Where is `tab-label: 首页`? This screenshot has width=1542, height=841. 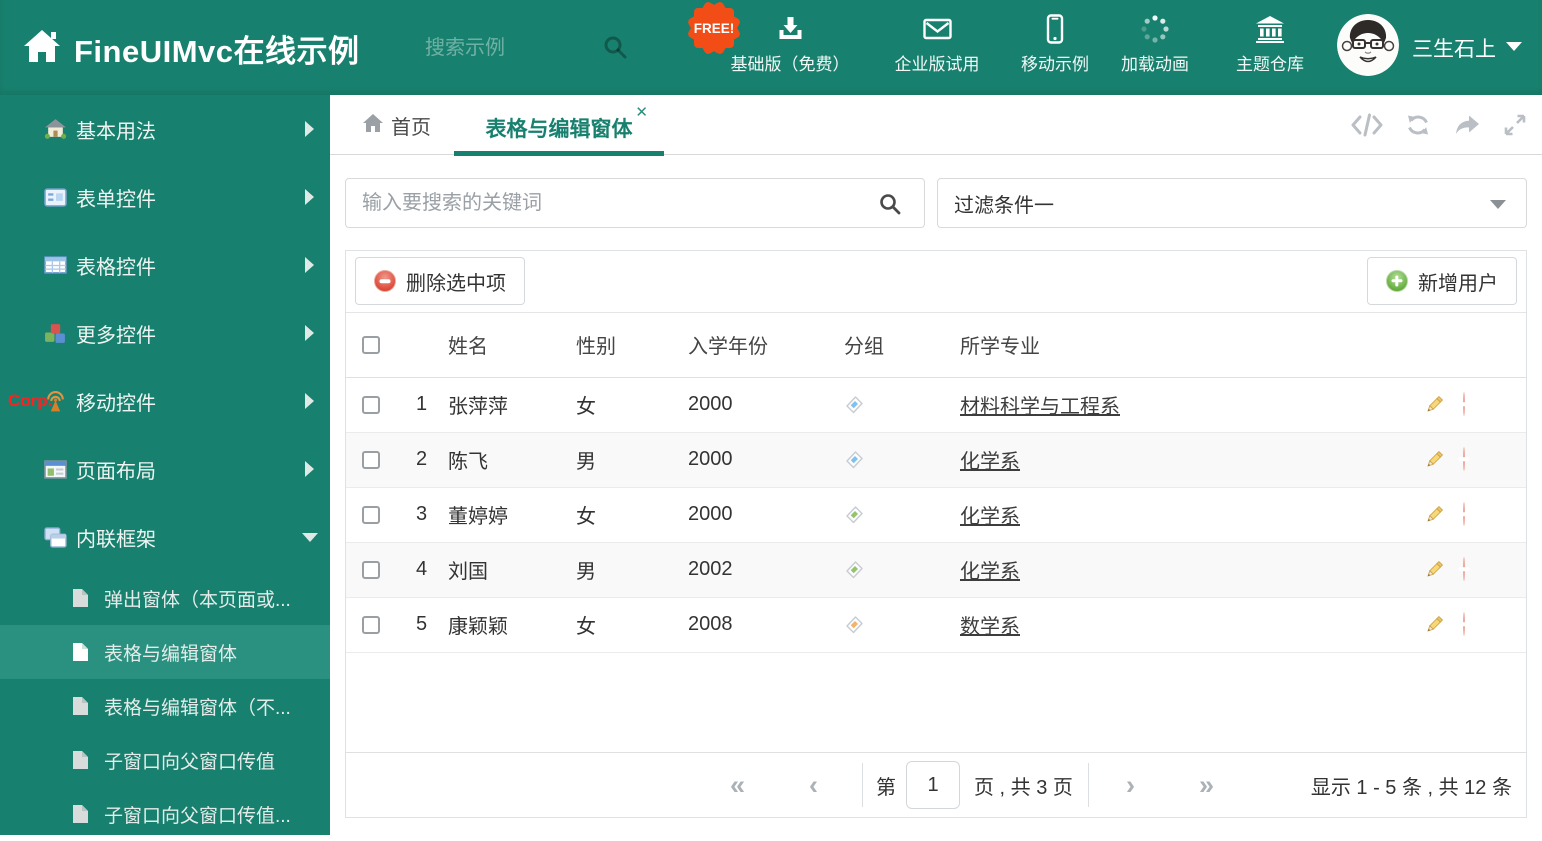
tab-label: 首页 is located at coordinates (411, 127).